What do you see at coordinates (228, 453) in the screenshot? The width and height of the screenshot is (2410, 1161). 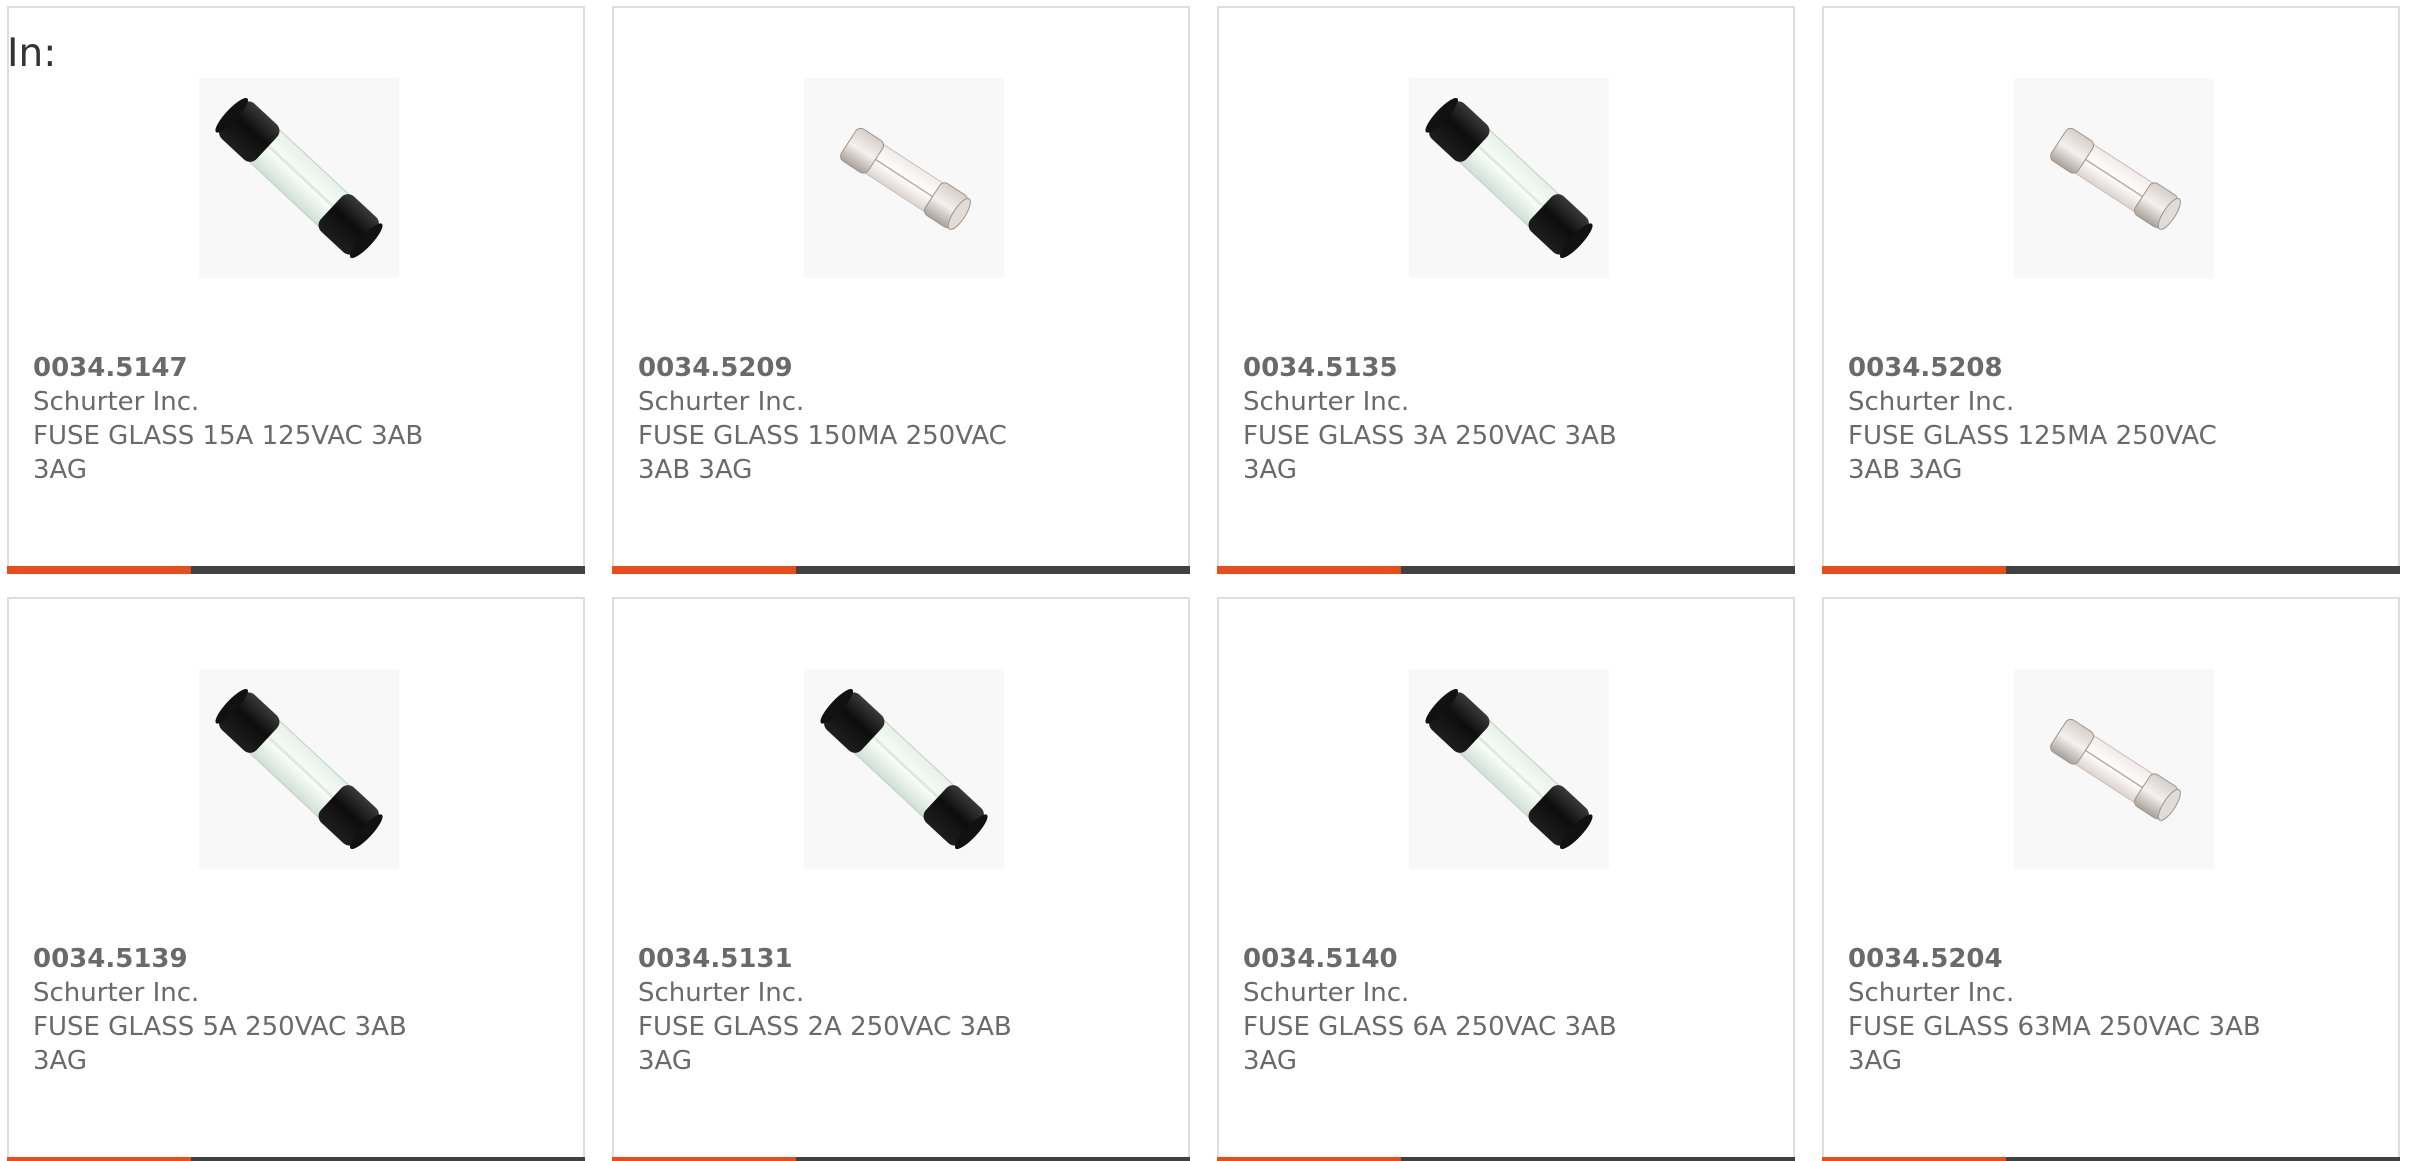 I see `description: FUSE GLASS 15A 125VAC 3AB 3AG` at bounding box center [228, 453].